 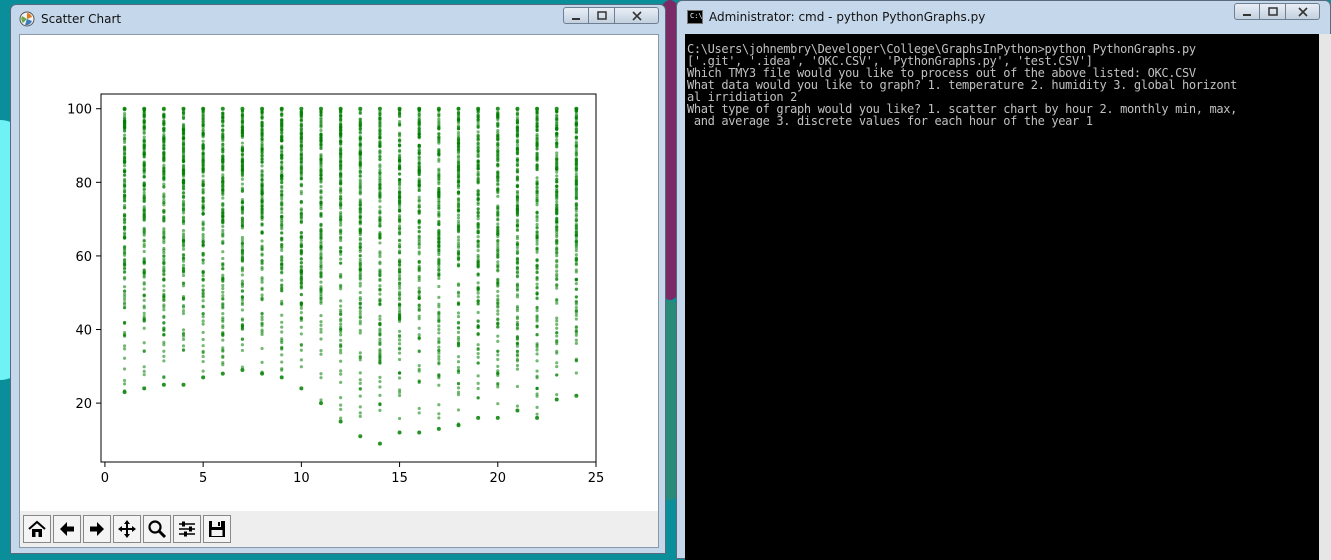 I want to click on home-button, so click(x=37, y=529).